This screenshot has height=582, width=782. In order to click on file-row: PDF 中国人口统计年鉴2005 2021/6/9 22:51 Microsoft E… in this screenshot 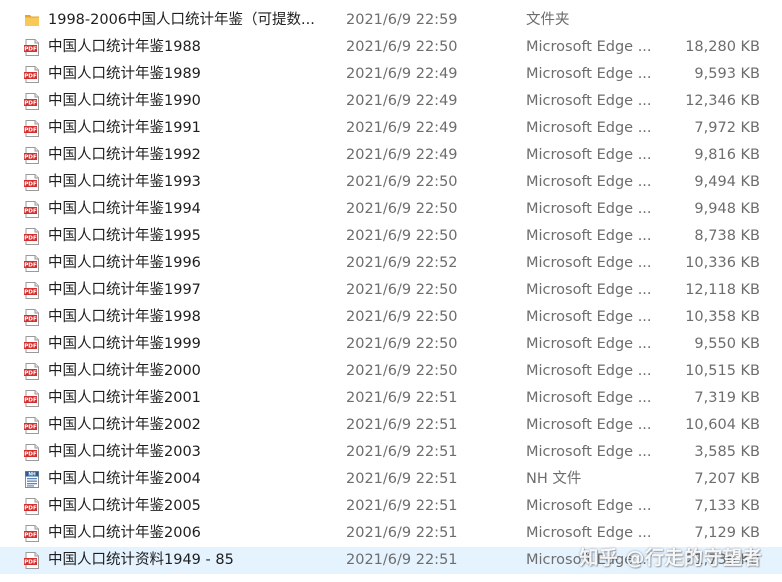, I will do `click(391, 506)`.